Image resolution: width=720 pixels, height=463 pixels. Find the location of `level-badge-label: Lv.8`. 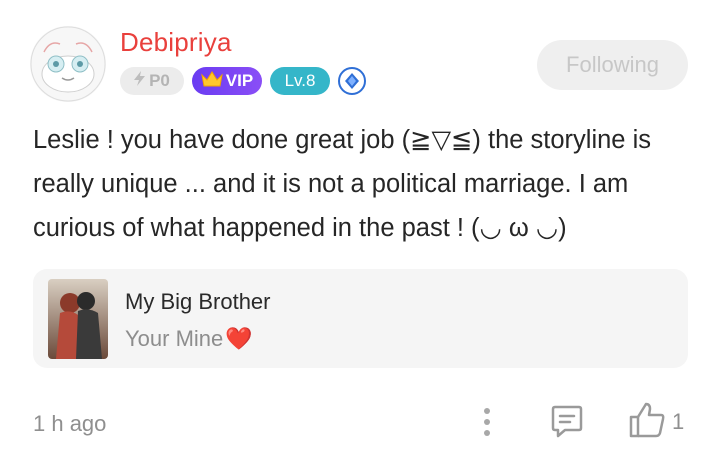

level-badge-label: Lv.8 is located at coordinates (300, 80).